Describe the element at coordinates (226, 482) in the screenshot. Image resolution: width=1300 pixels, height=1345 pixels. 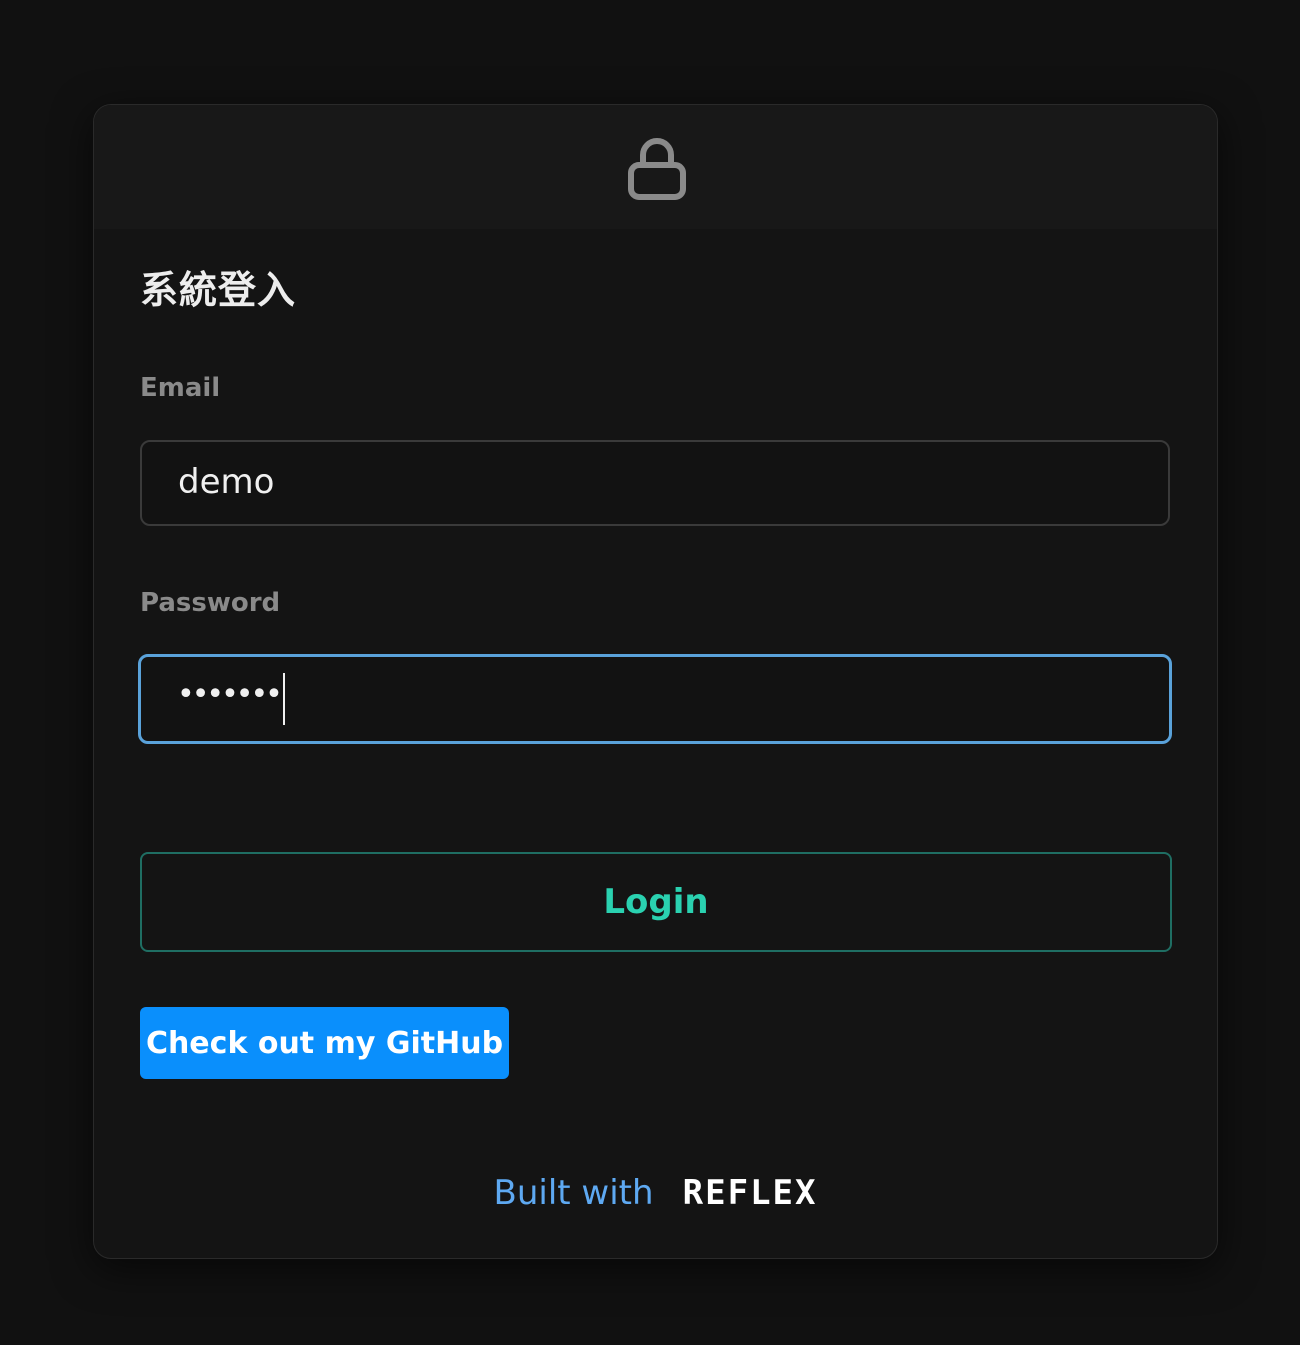
I see `email-value: demo` at that location.